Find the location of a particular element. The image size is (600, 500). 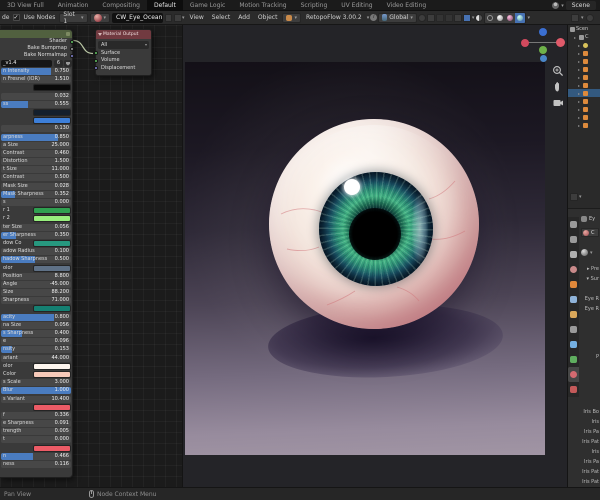

camera-view-icon is located at coordinates (558, 103).